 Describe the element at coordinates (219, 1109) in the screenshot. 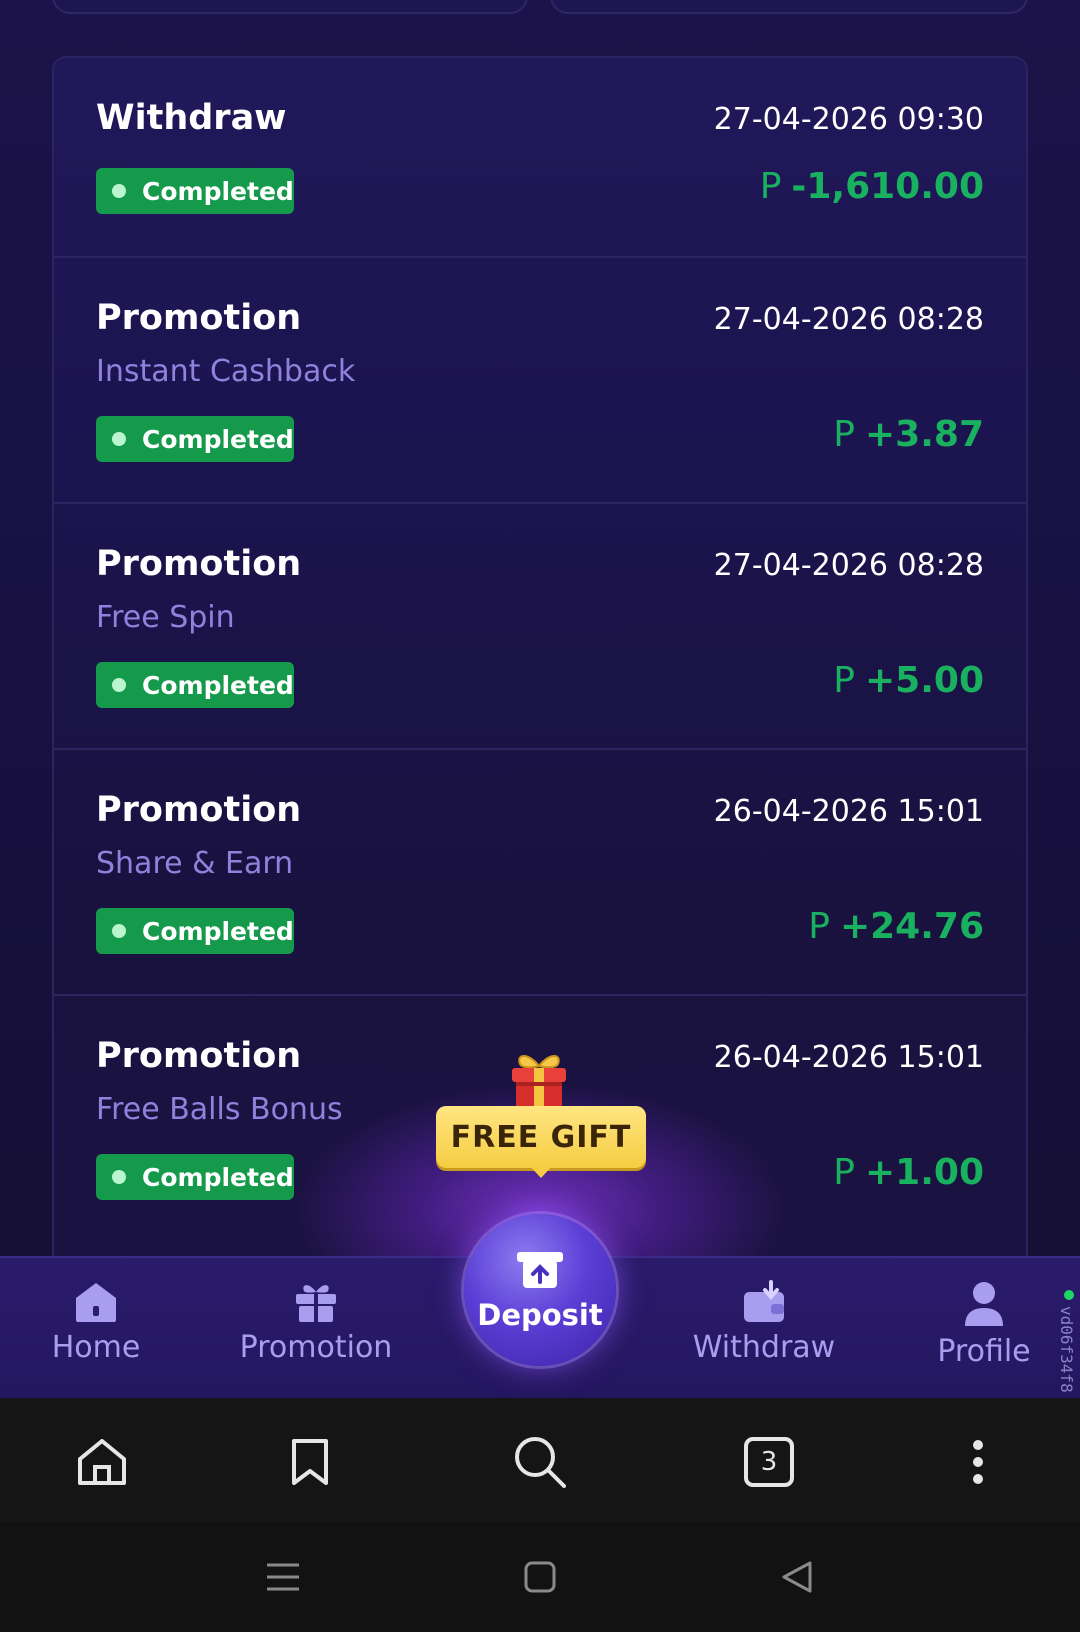

I see `transaction-subtitle: Free Balls Bonus` at that location.